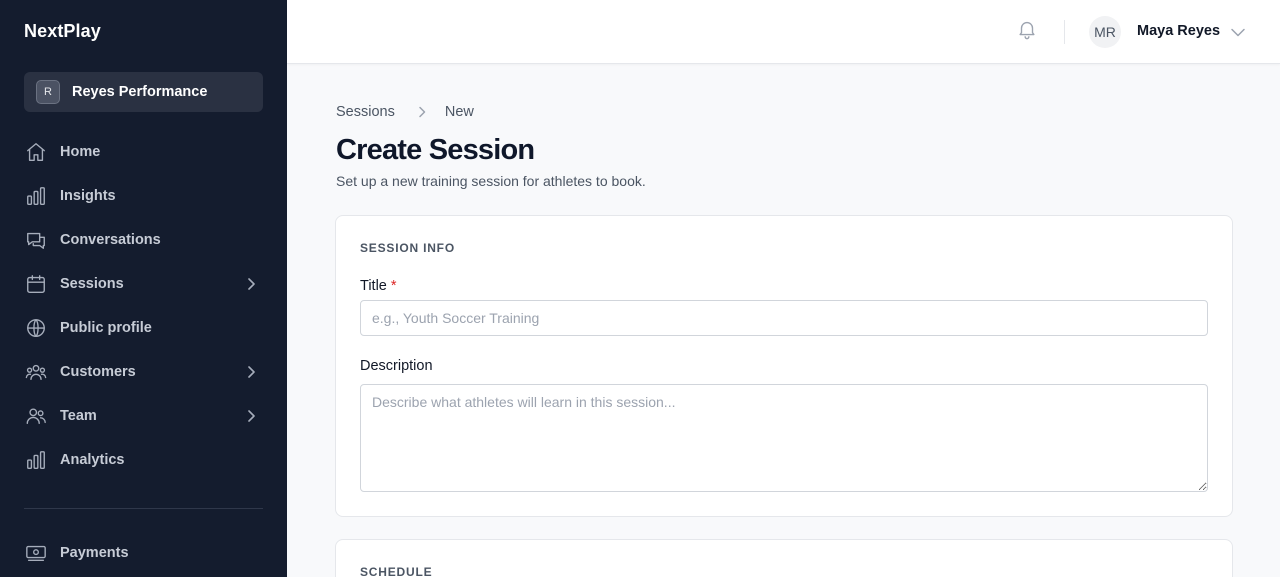 The image size is (1280, 577). What do you see at coordinates (143, 416) in the screenshot?
I see `sidebar-item-team: Team` at bounding box center [143, 416].